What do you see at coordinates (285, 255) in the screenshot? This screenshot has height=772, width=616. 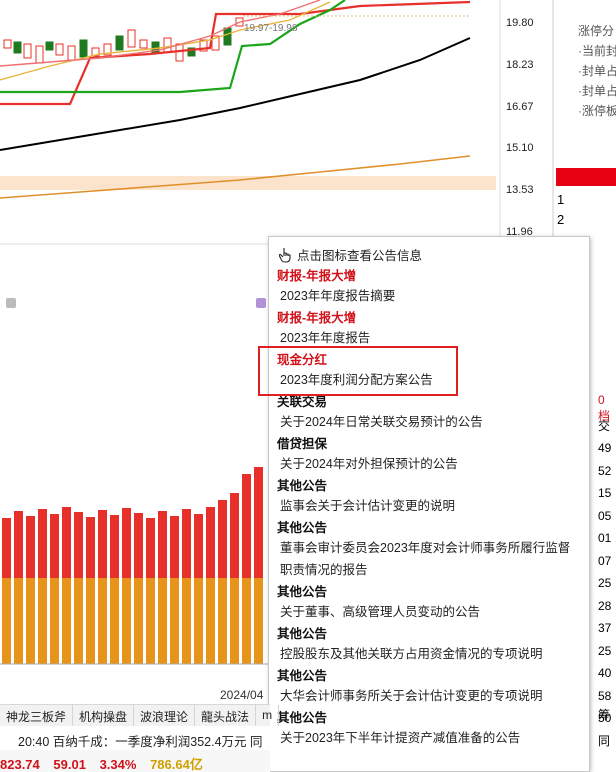 I see `hand-pointer-icon` at bounding box center [285, 255].